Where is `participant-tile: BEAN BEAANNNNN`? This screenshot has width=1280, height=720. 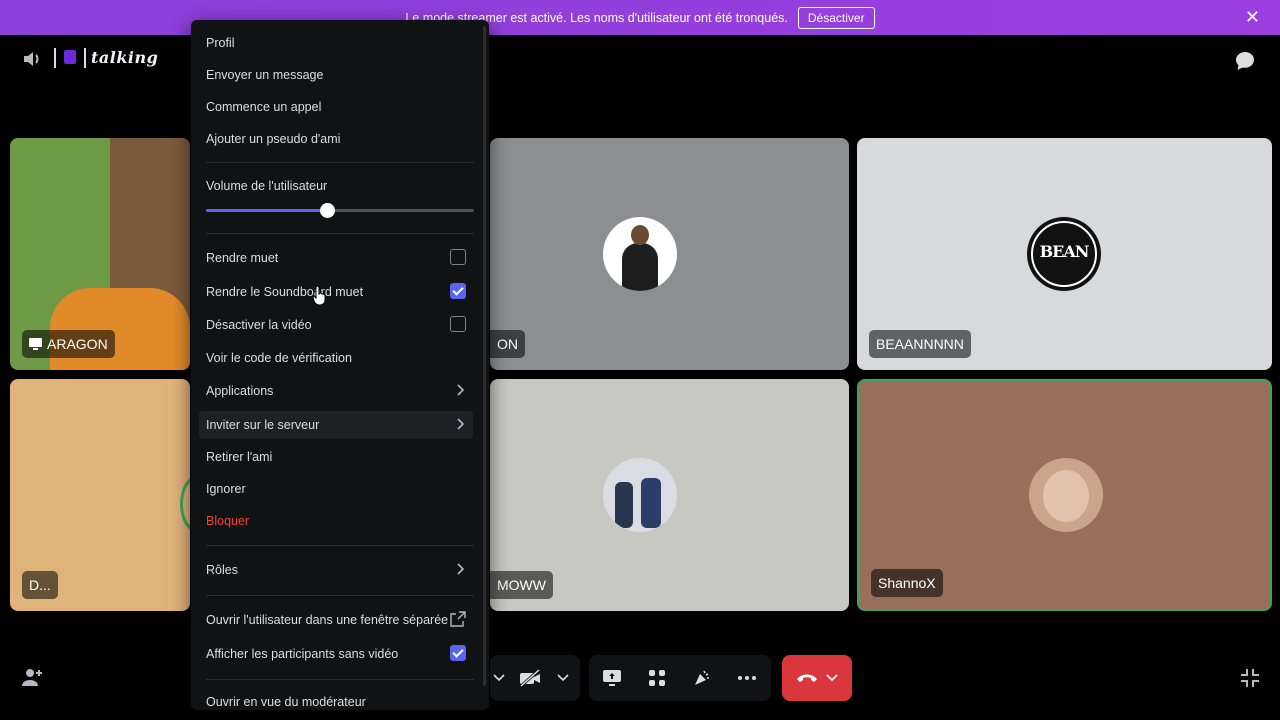
participant-tile: BEAN BEAANNNNN is located at coordinates (1064, 254).